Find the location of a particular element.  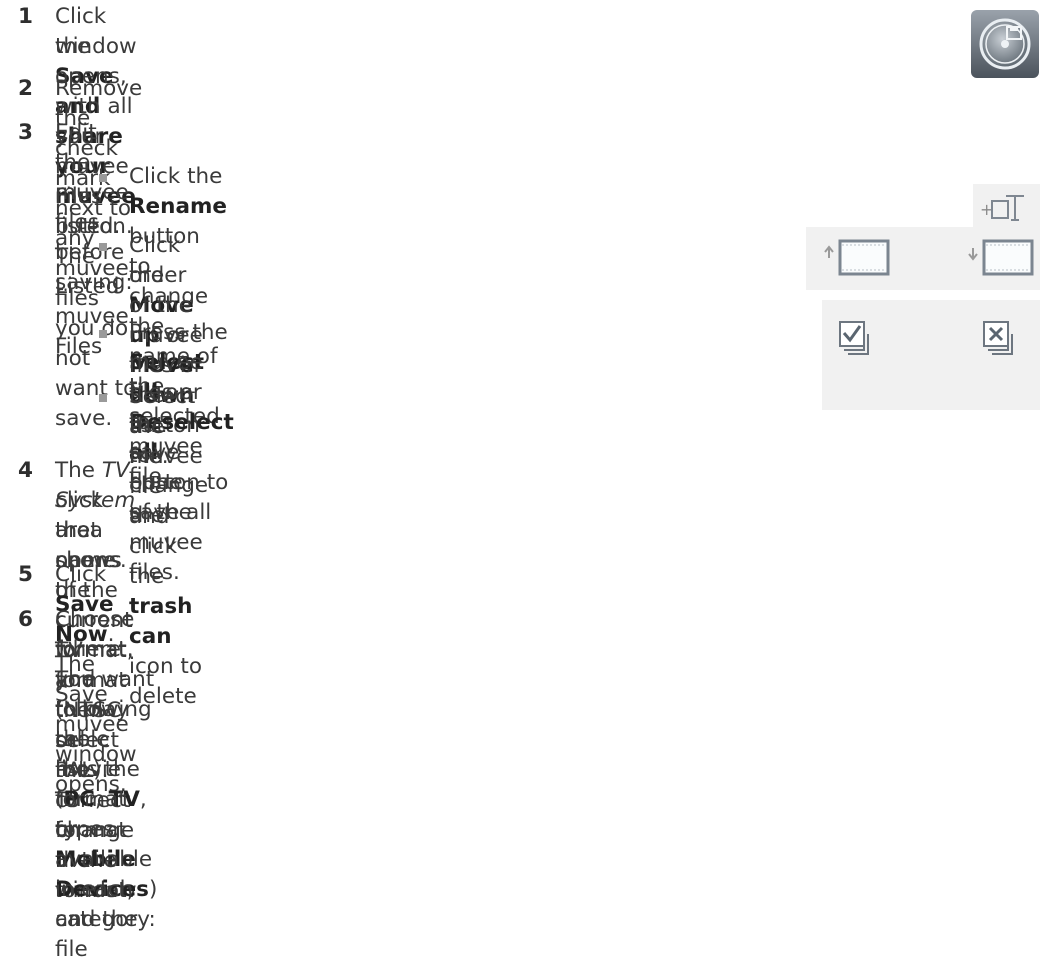

move-up-icon is located at coordinates (857, 257).